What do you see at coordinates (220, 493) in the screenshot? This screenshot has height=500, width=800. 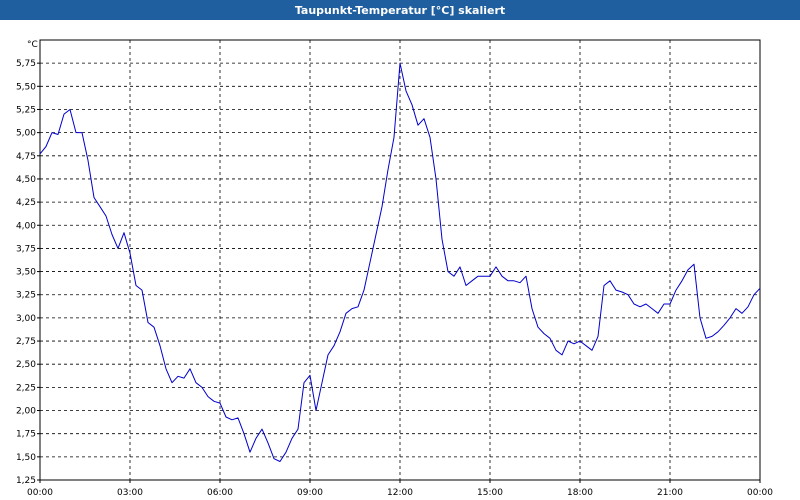 I see `x-tick-time: 06:00` at bounding box center [220, 493].